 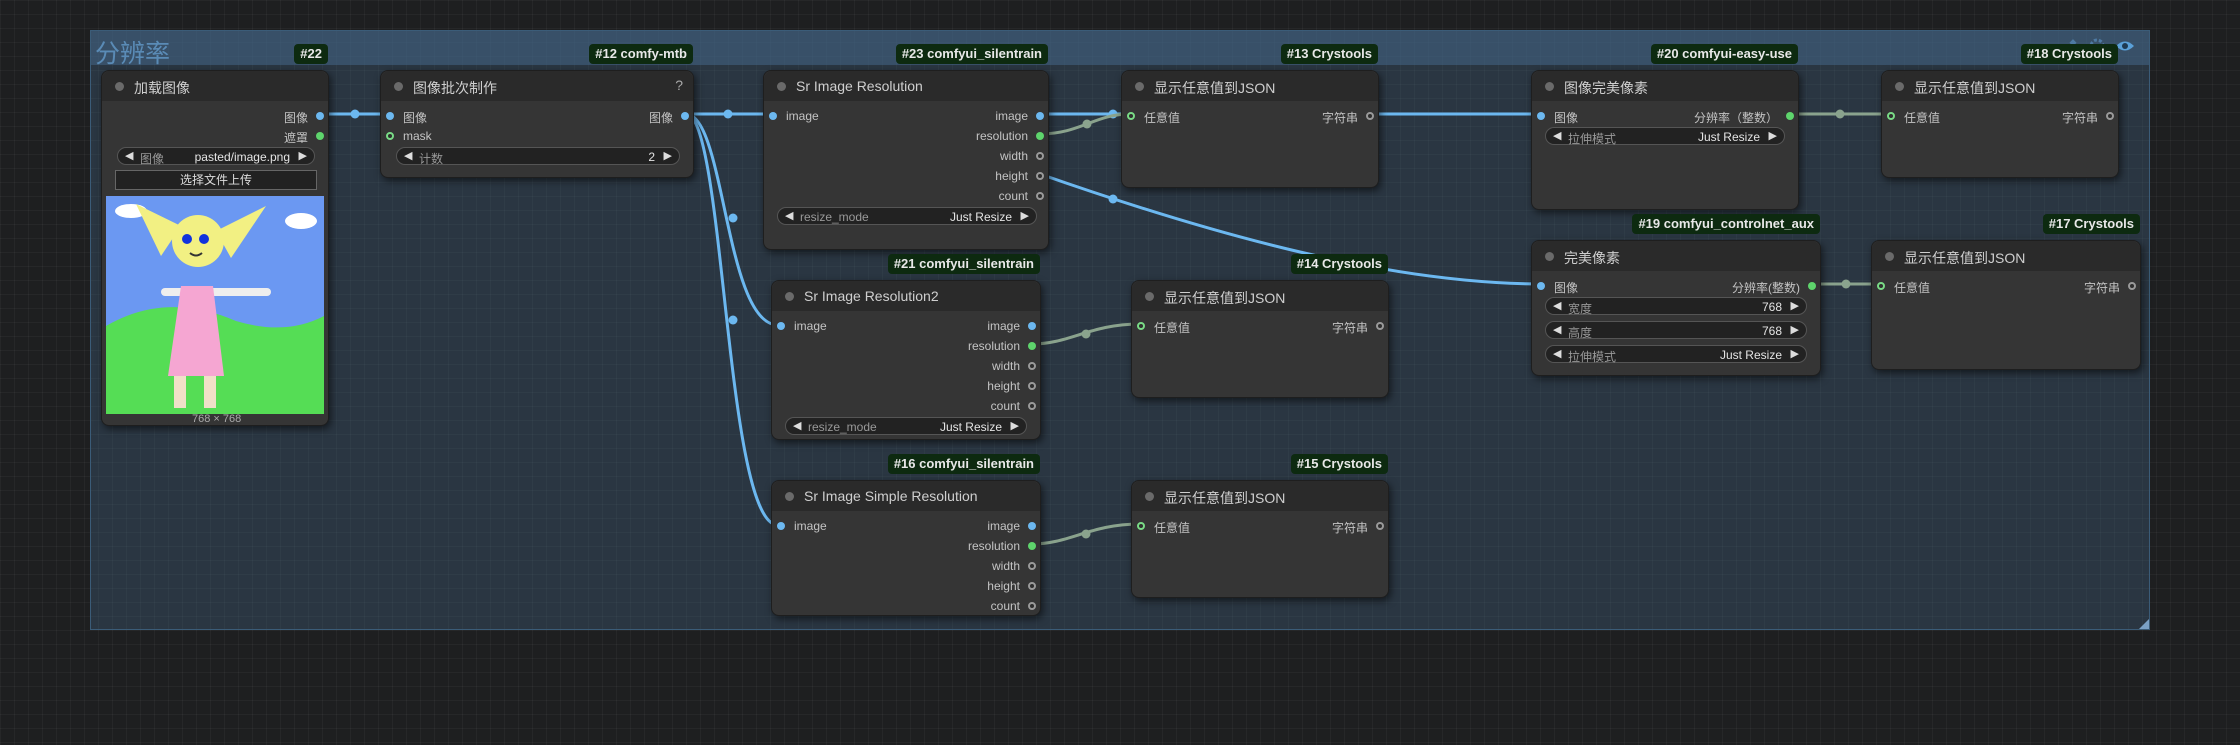 I want to click on help-icon: ?, so click(x=679, y=85).